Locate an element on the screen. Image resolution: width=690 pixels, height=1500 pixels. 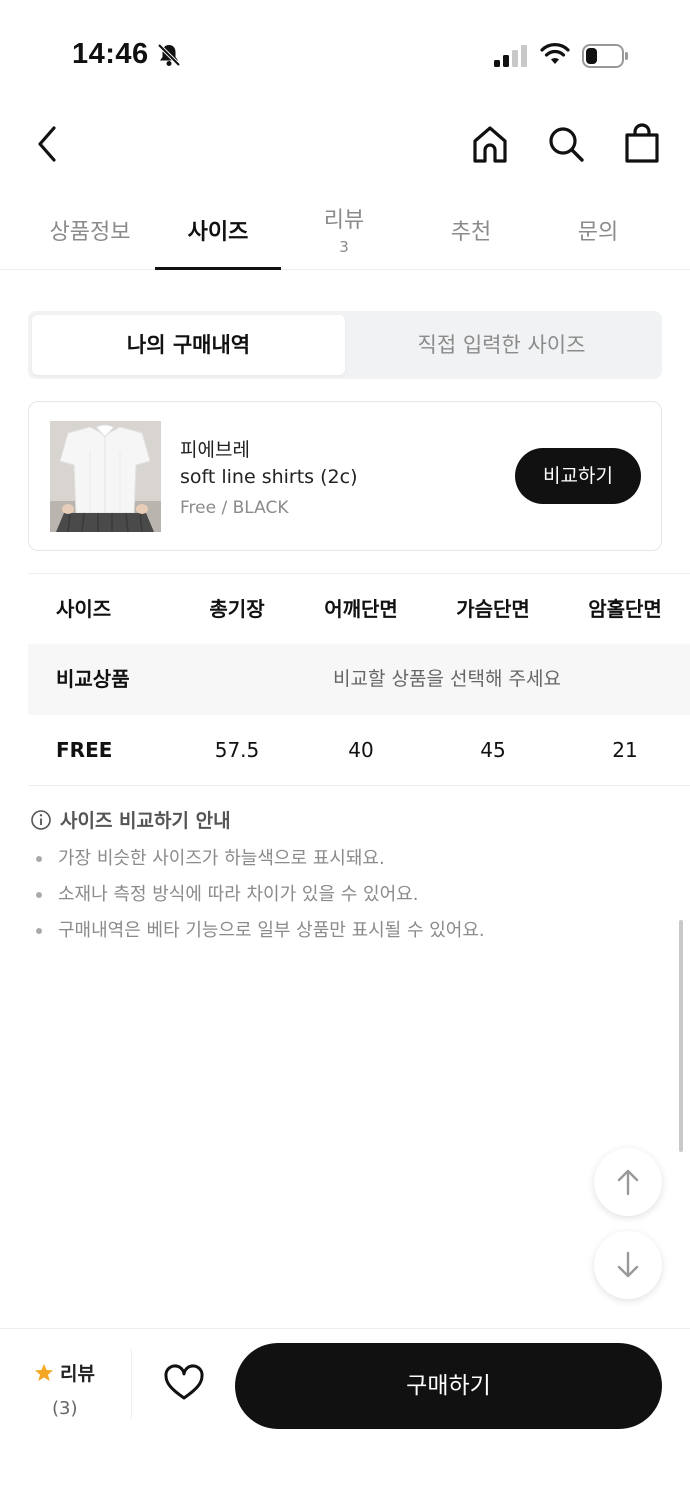
table-header-cell: 어깨단면 is located at coordinates (361, 609).